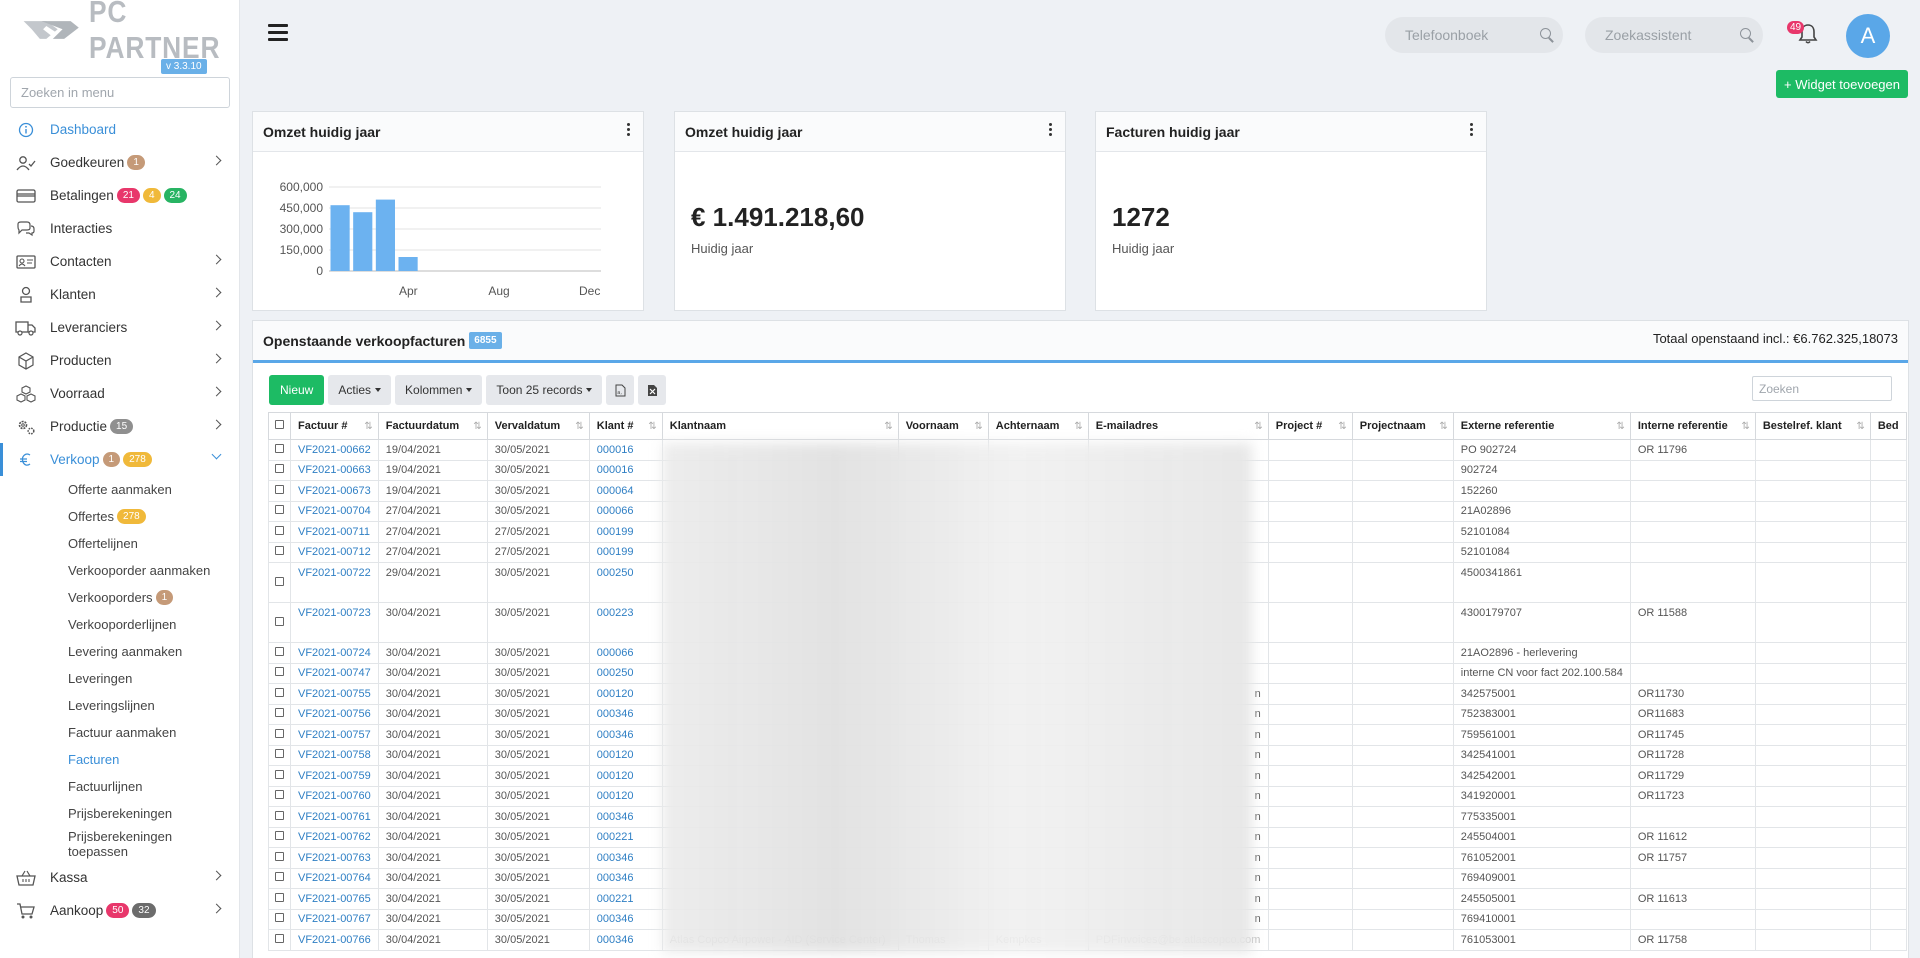 The image size is (1920, 958). I want to click on submenu-item-factuurlijnen: Factuurlijnen, so click(120, 786).